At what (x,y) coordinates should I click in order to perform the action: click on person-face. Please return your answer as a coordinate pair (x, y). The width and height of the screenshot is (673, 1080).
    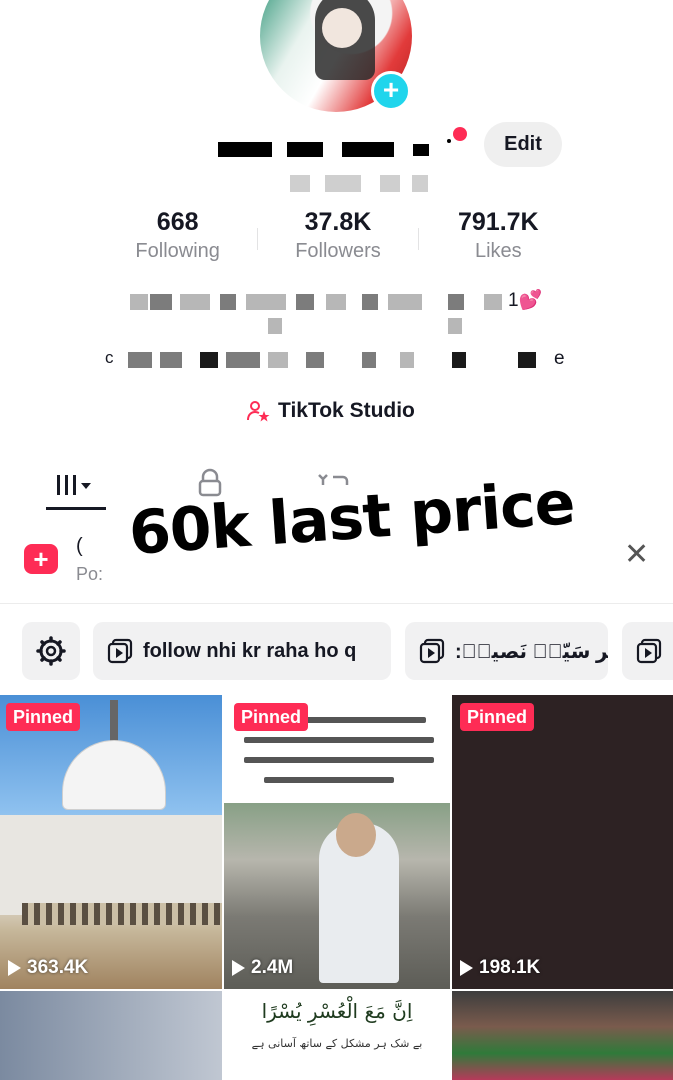
    Looking at the image, I should click on (356, 835).